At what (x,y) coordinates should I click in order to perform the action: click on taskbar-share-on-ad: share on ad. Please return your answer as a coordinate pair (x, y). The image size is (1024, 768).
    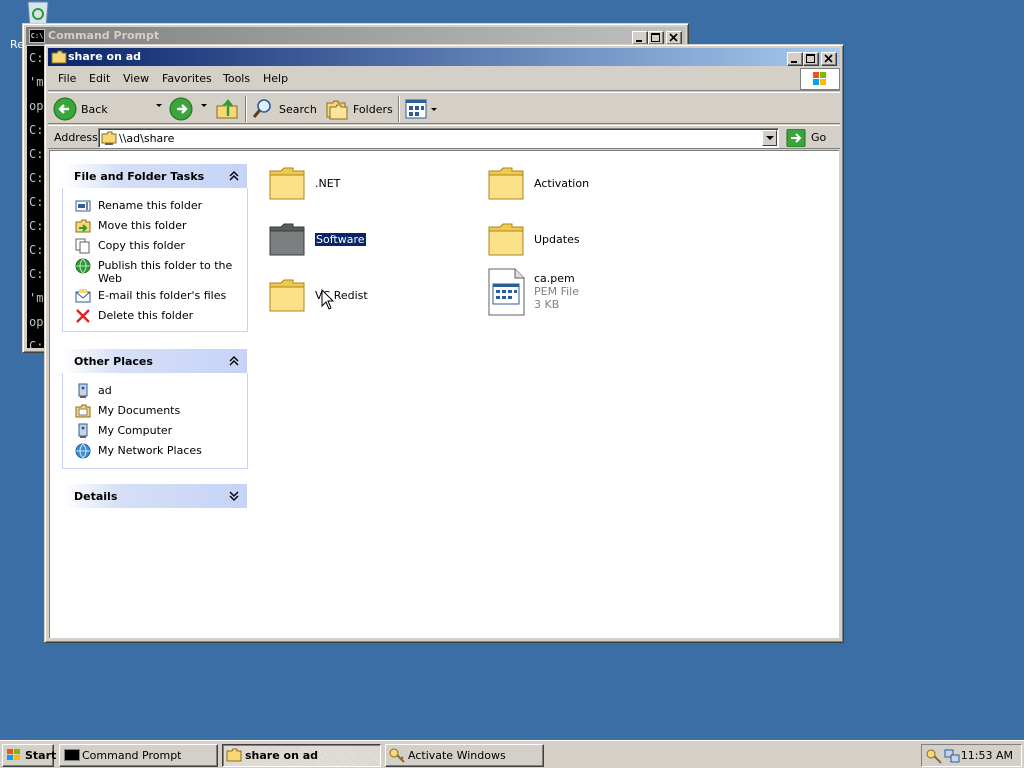
    Looking at the image, I should click on (301, 755).